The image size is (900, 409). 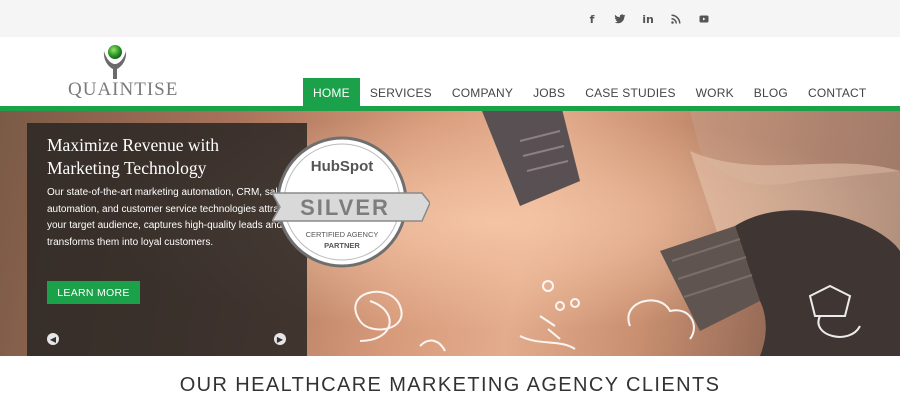 I want to click on facebook-glyph: f, so click(x=592, y=19).